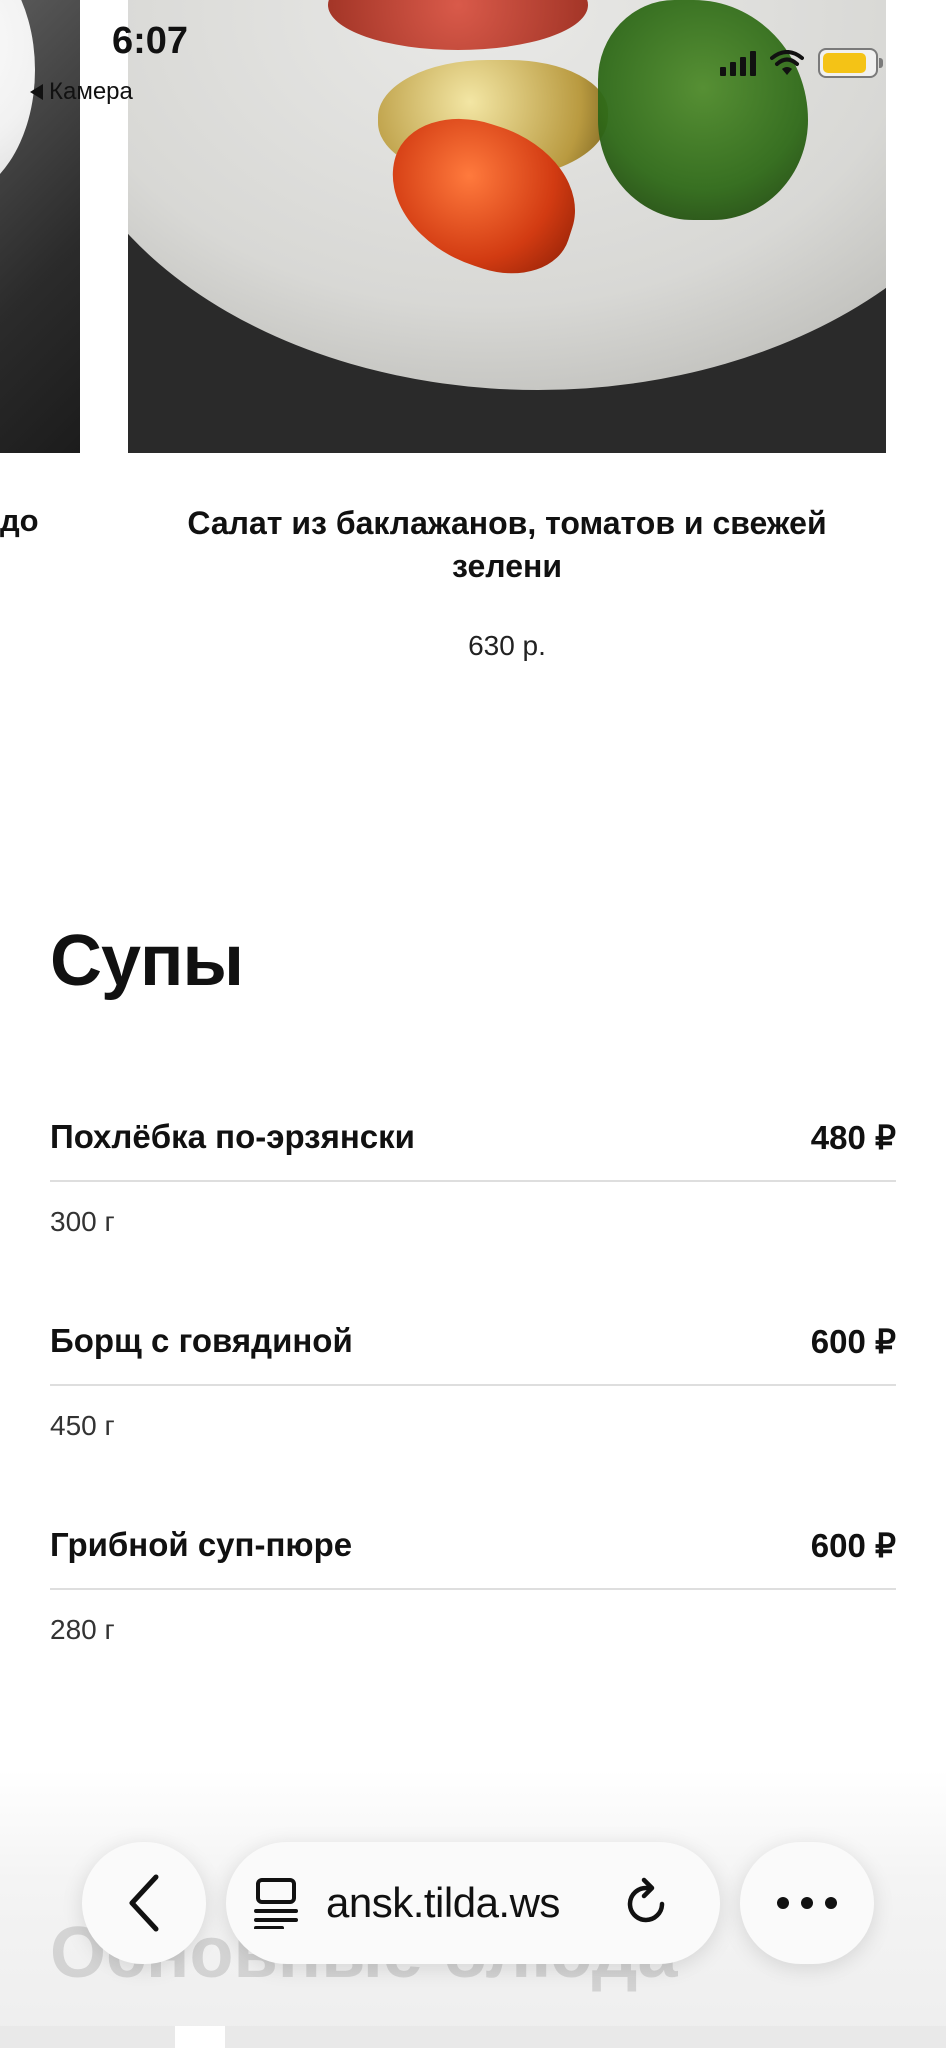 Image resolution: width=946 pixels, height=2048 pixels. What do you see at coordinates (473, 2037) in the screenshot?
I see `next-section-image-strip` at bounding box center [473, 2037].